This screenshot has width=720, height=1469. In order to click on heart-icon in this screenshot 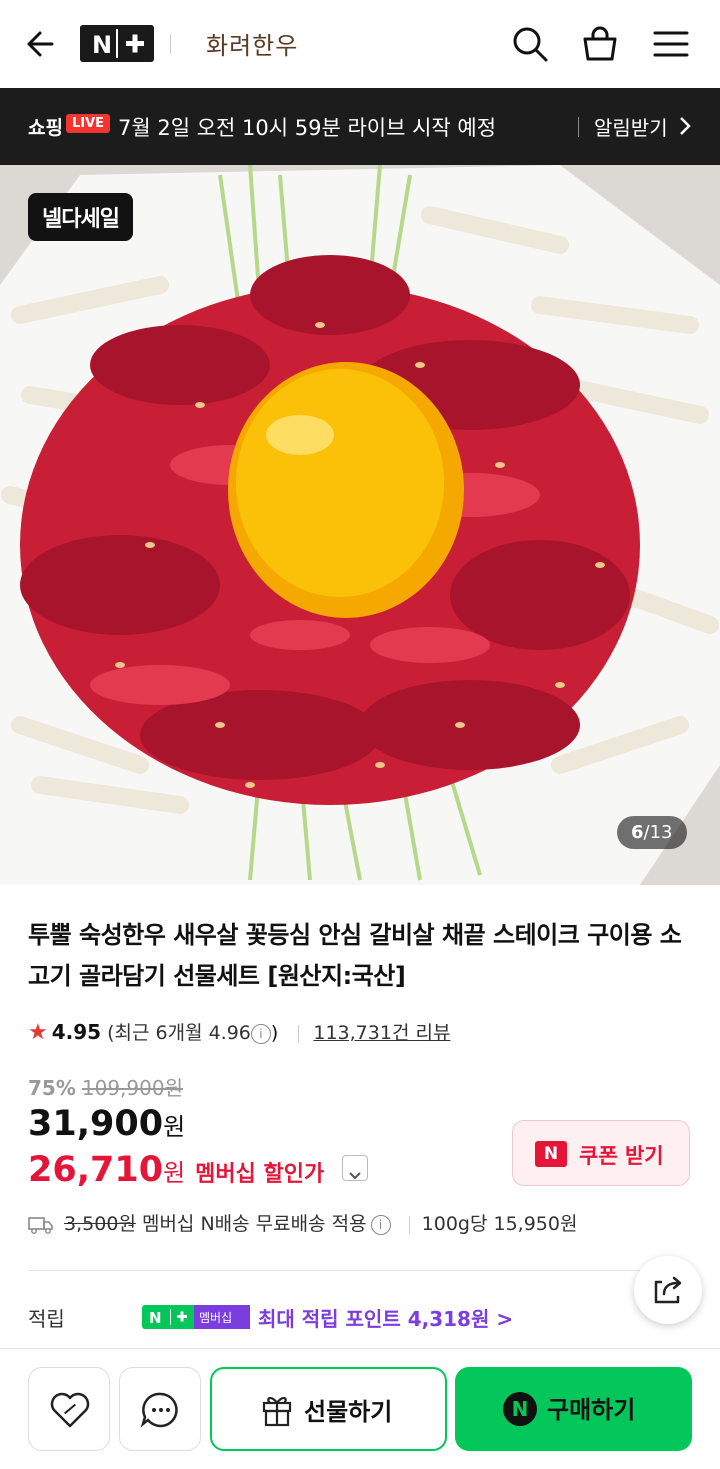, I will do `click(70, 1410)`.